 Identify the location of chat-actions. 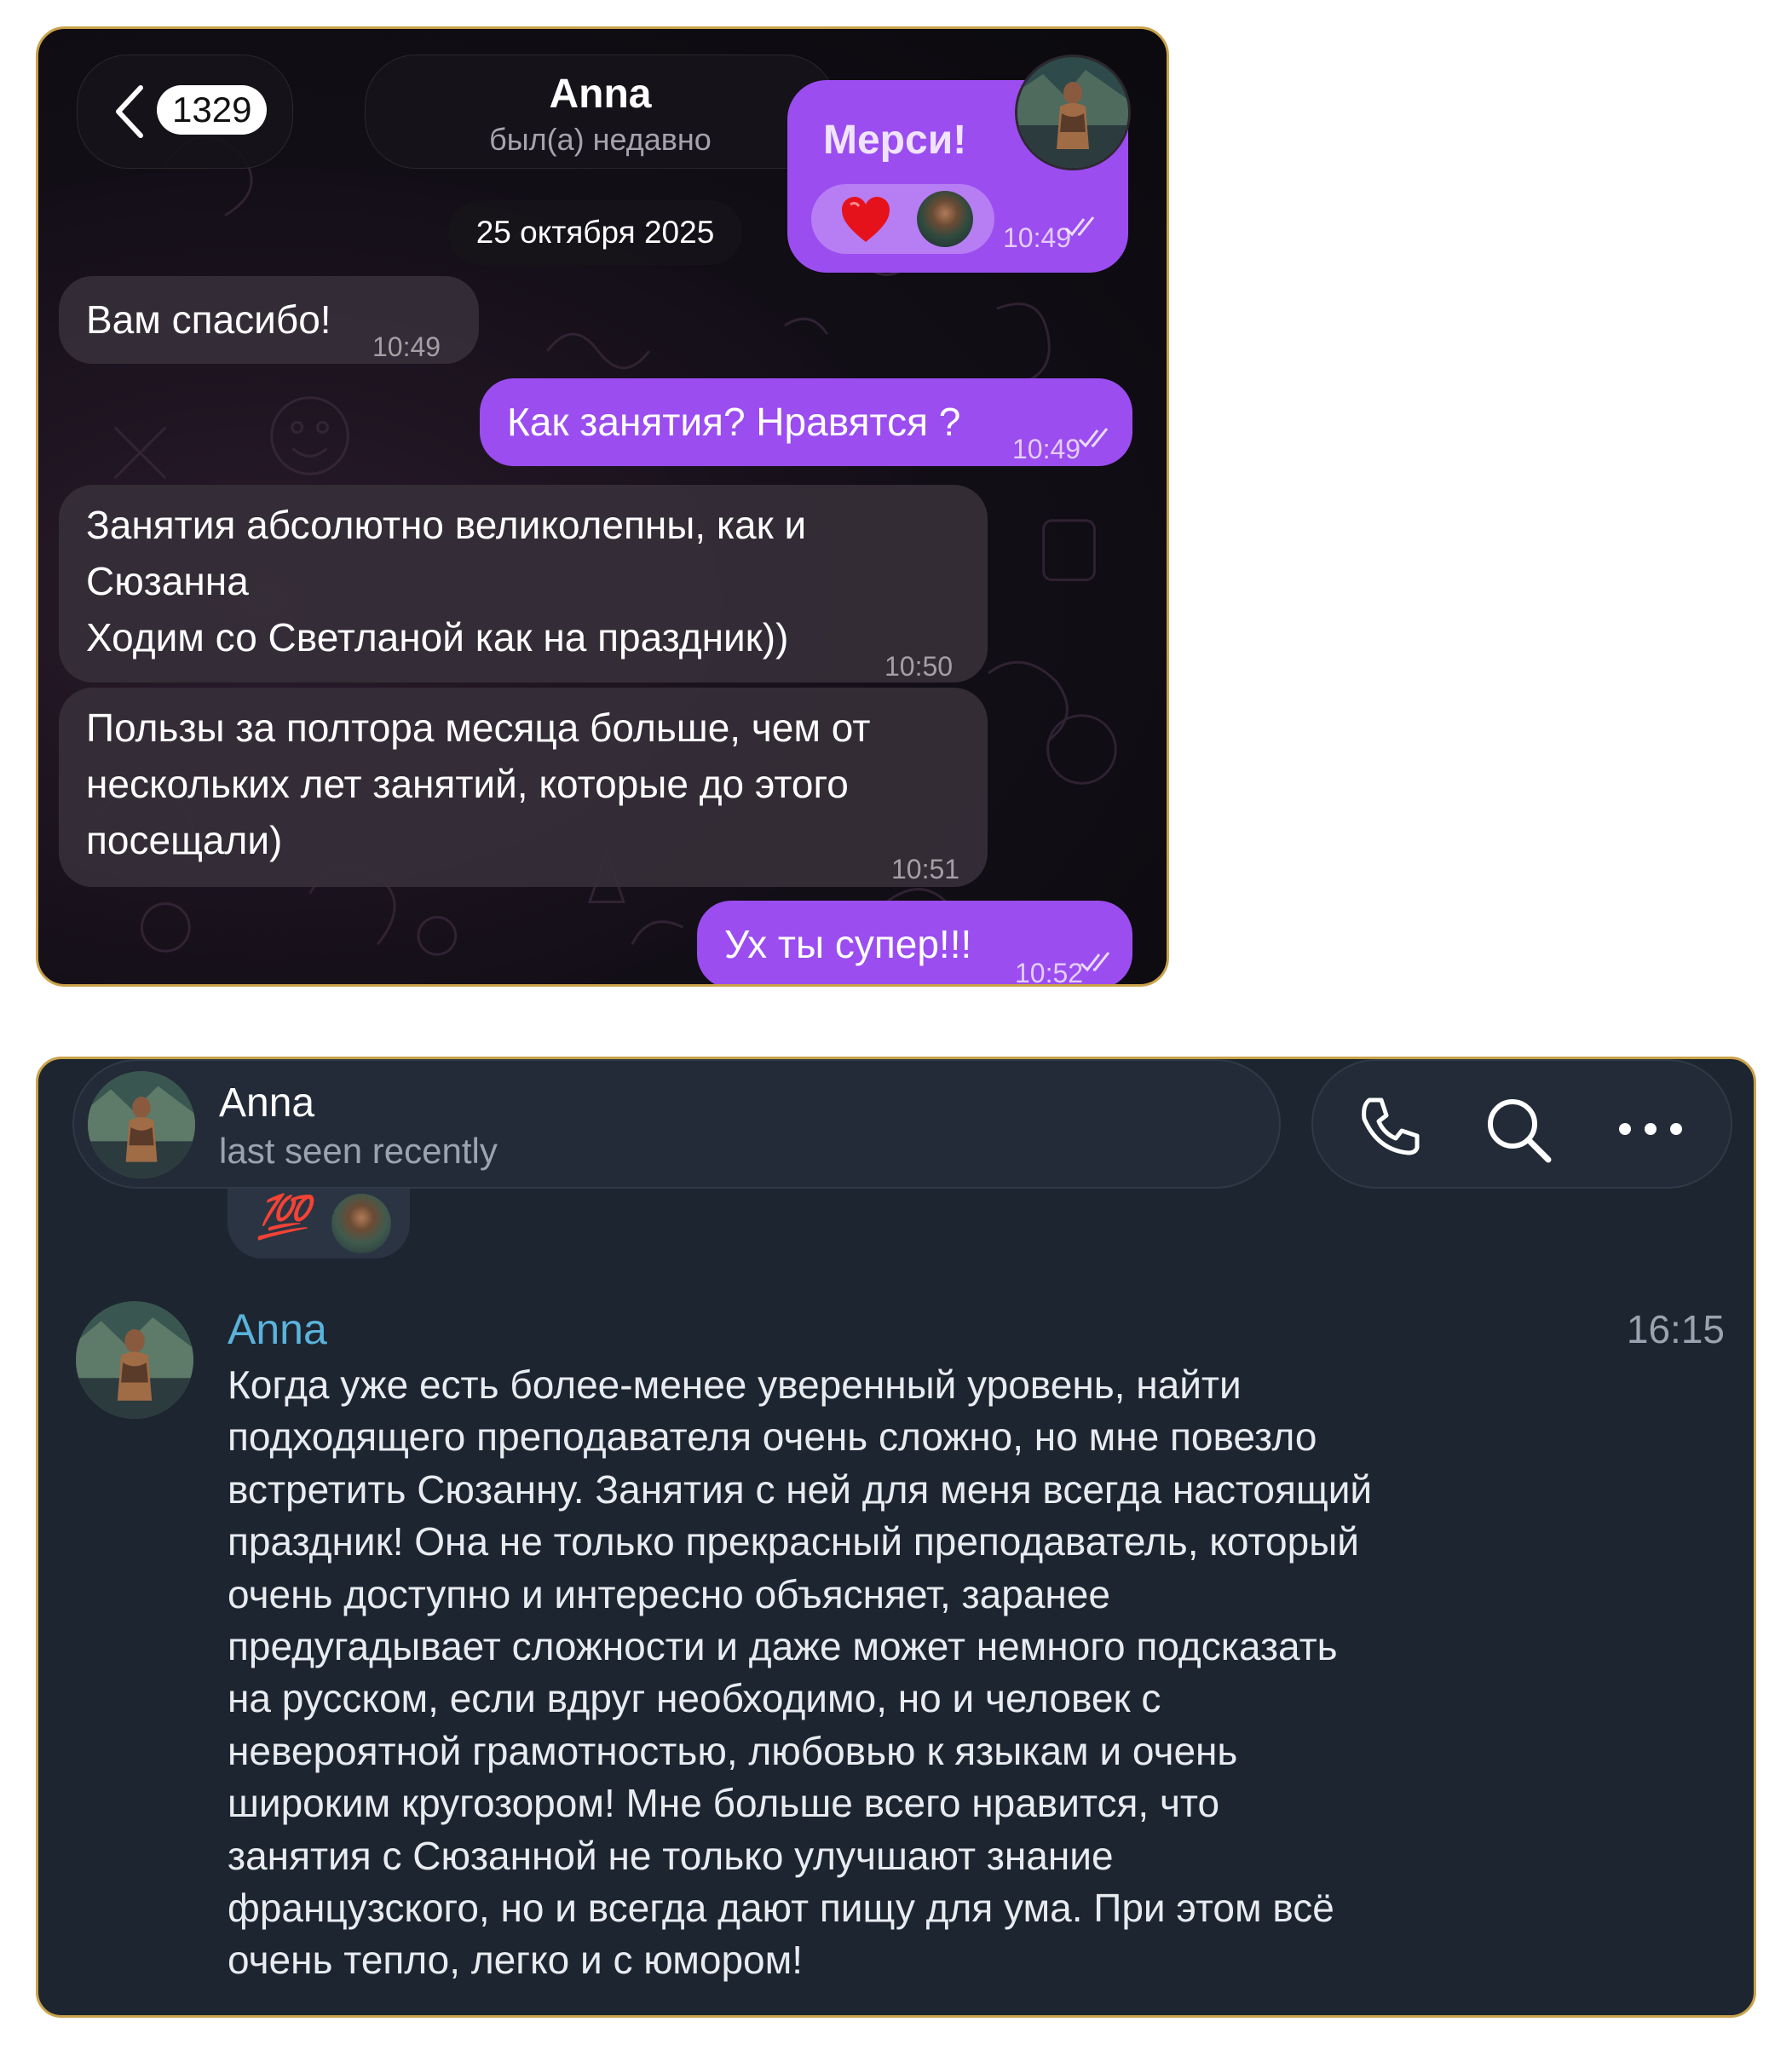
(1522, 1124).